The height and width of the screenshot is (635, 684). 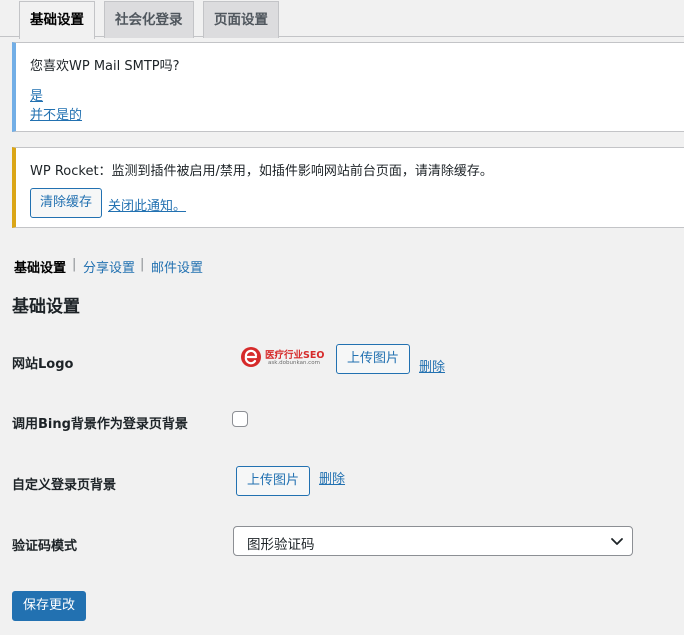 What do you see at coordinates (261, 171) in the screenshot?
I see `wp-rocket-message: WP Rocket：监测到插件被启用/禁用，如插件影响网站前台页面，请清除缓存。` at bounding box center [261, 171].